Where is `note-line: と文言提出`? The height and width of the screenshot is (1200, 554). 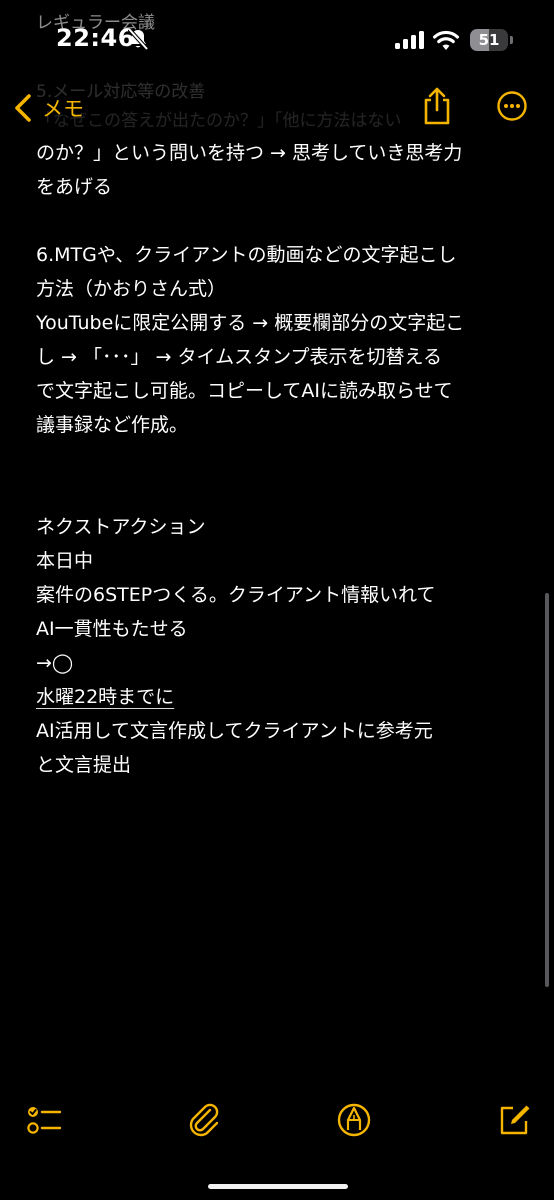 note-line: と文言提出 is located at coordinates (84, 765).